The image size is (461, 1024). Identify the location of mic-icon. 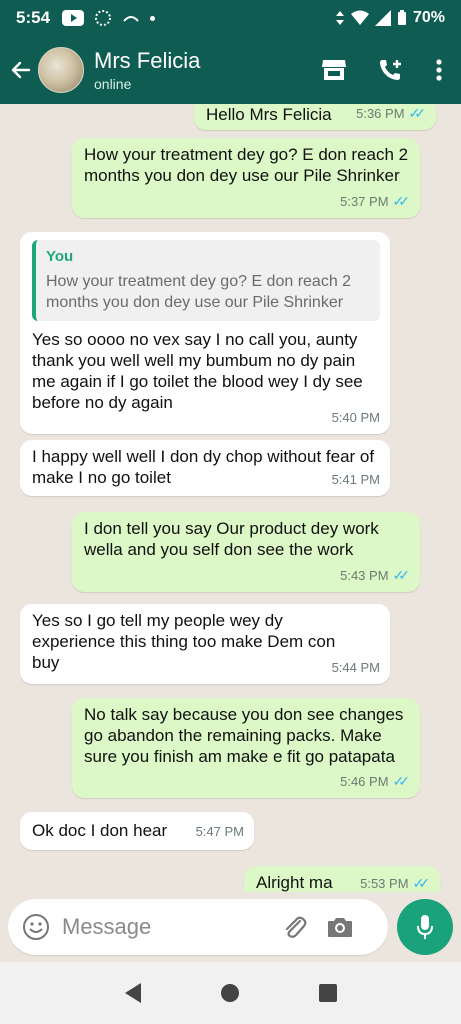
(425, 927).